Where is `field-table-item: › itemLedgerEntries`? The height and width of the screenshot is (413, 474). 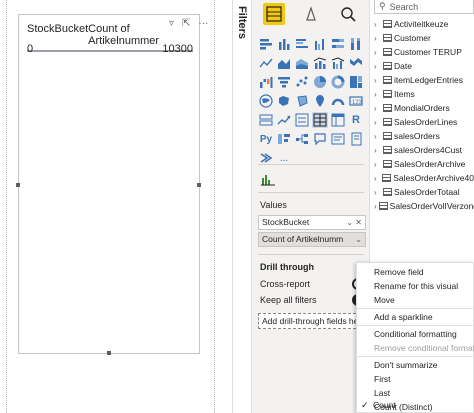
field-table-item: › itemLedgerEntries is located at coordinates (424, 80).